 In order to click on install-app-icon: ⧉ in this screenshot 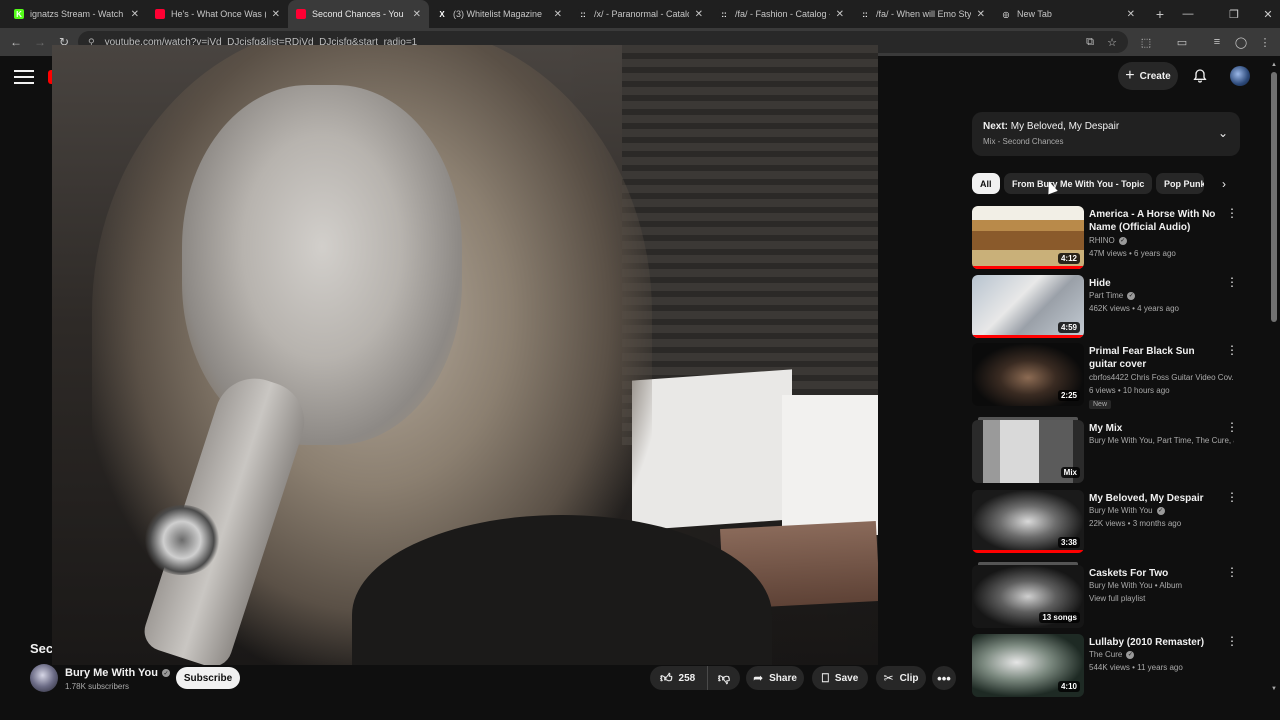, I will do `click(1090, 42)`.